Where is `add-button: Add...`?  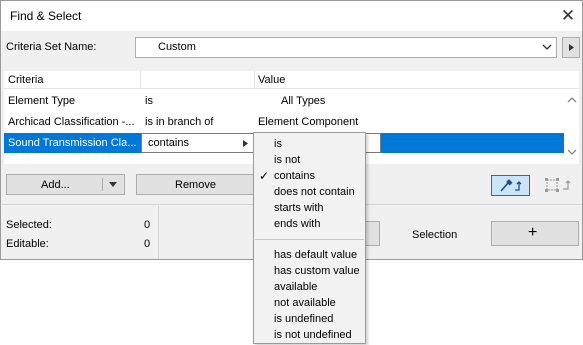 add-button: Add... is located at coordinates (65, 184).